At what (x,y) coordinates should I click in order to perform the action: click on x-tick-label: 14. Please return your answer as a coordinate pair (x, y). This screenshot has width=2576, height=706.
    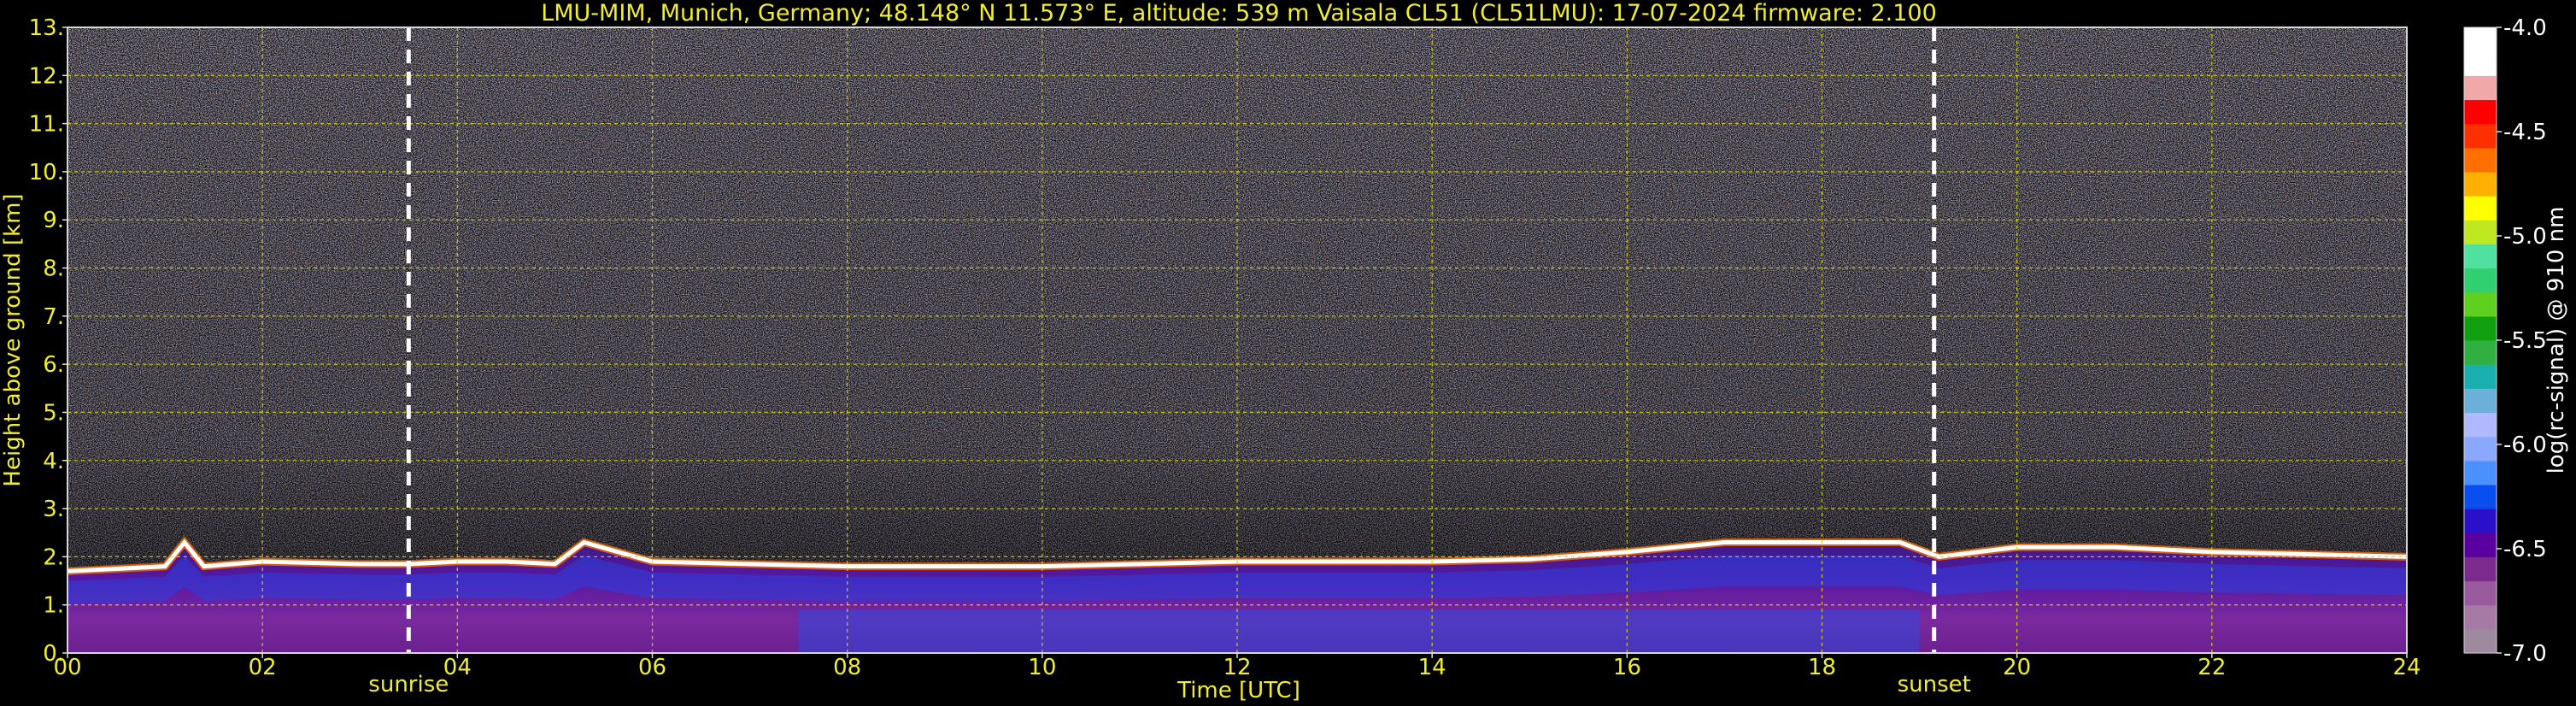
    Looking at the image, I should click on (1432, 667).